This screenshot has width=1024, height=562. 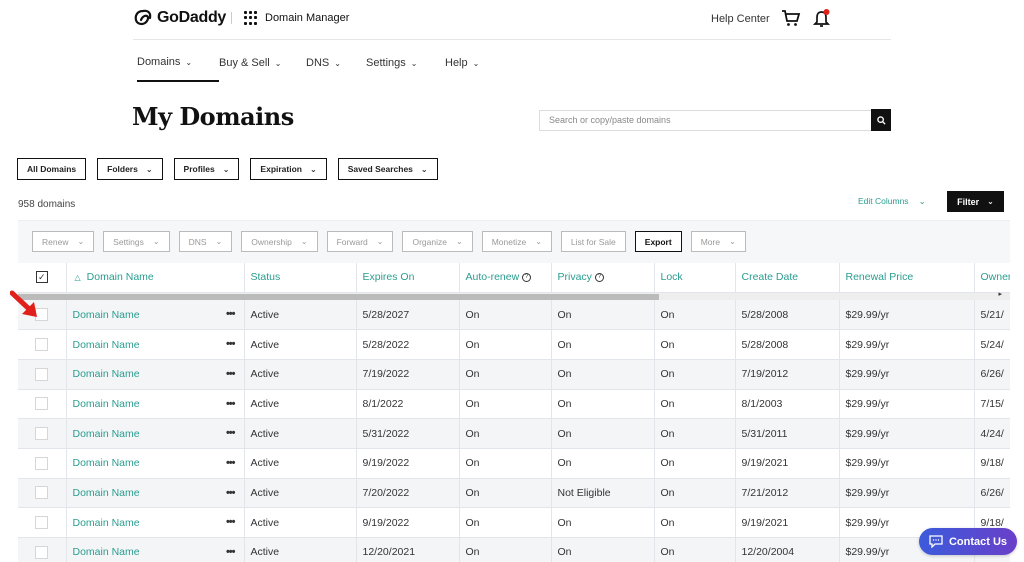 What do you see at coordinates (991, 278) in the screenshot?
I see `column-header-owner: Owner` at bounding box center [991, 278].